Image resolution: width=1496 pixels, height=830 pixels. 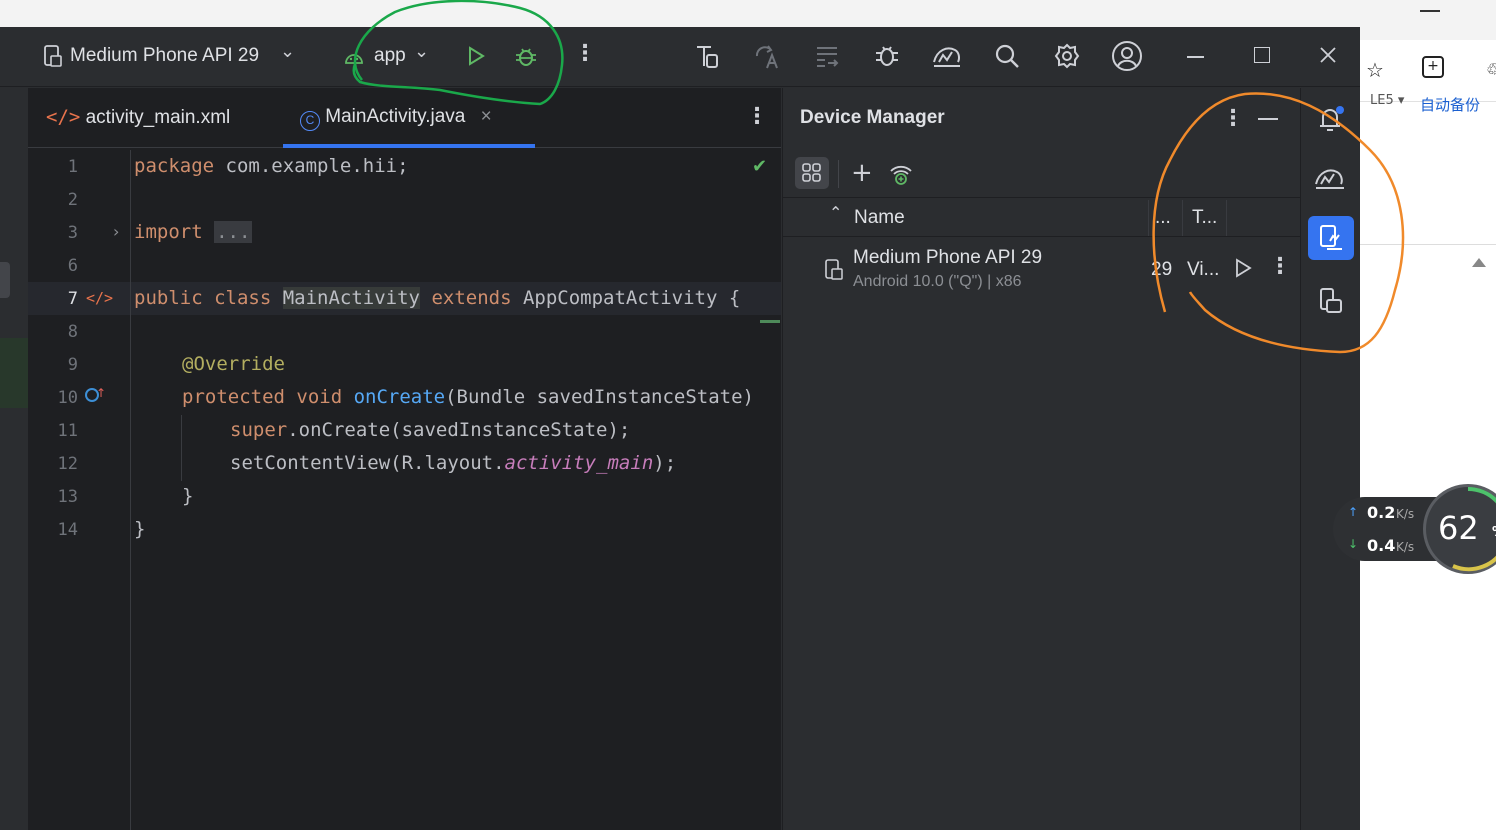 I want to click on minimize-icon, so click(x=1430, y=11).